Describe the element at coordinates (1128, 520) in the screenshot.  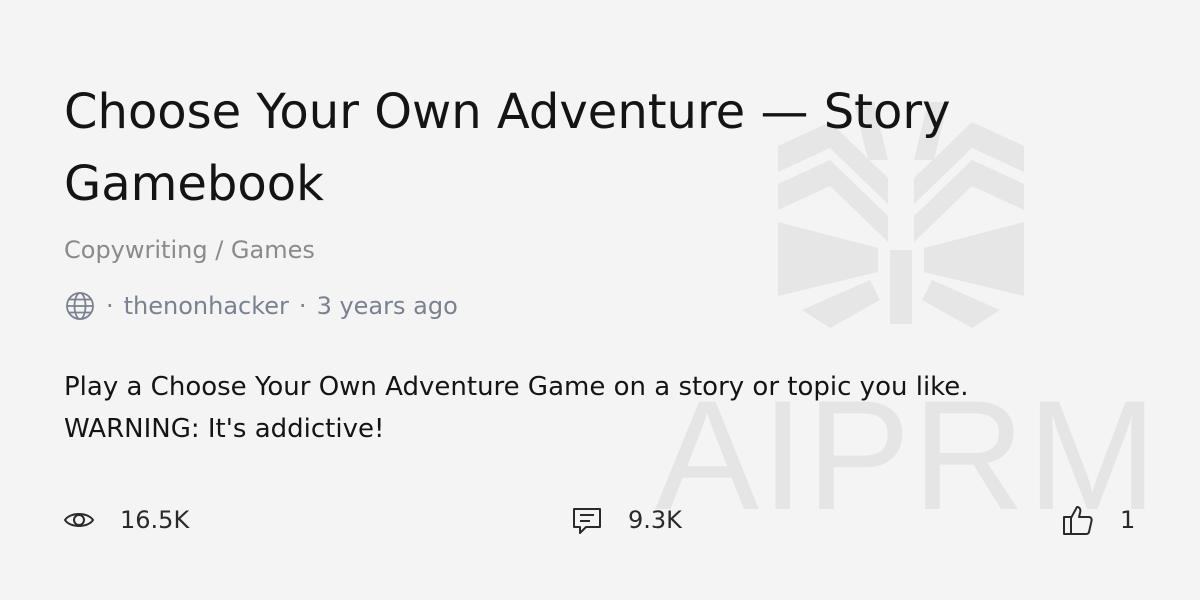
I see `likes-count: 1` at that location.